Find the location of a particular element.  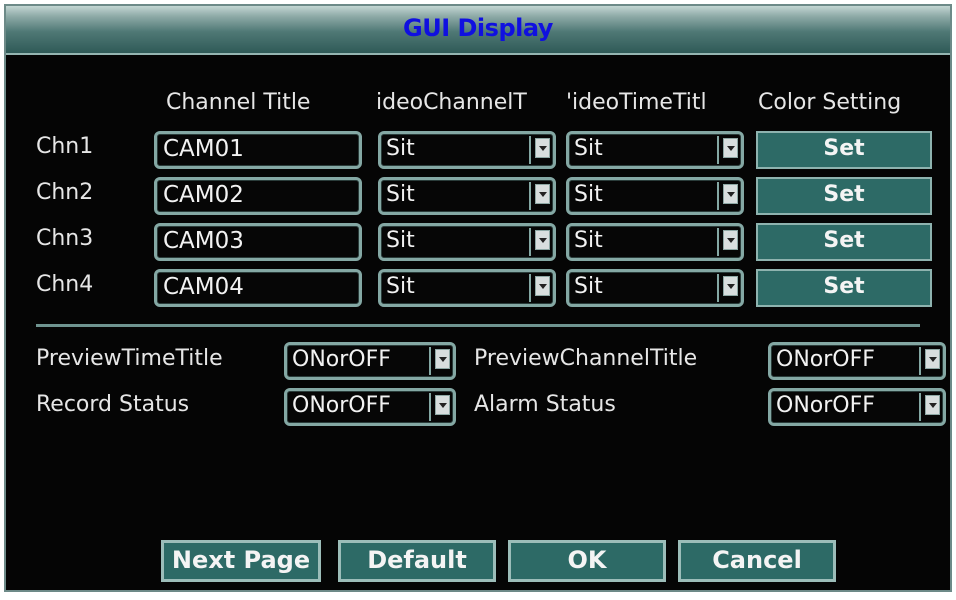

header-video-time-title: 'ideoTimeTitl is located at coordinates (636, 102).